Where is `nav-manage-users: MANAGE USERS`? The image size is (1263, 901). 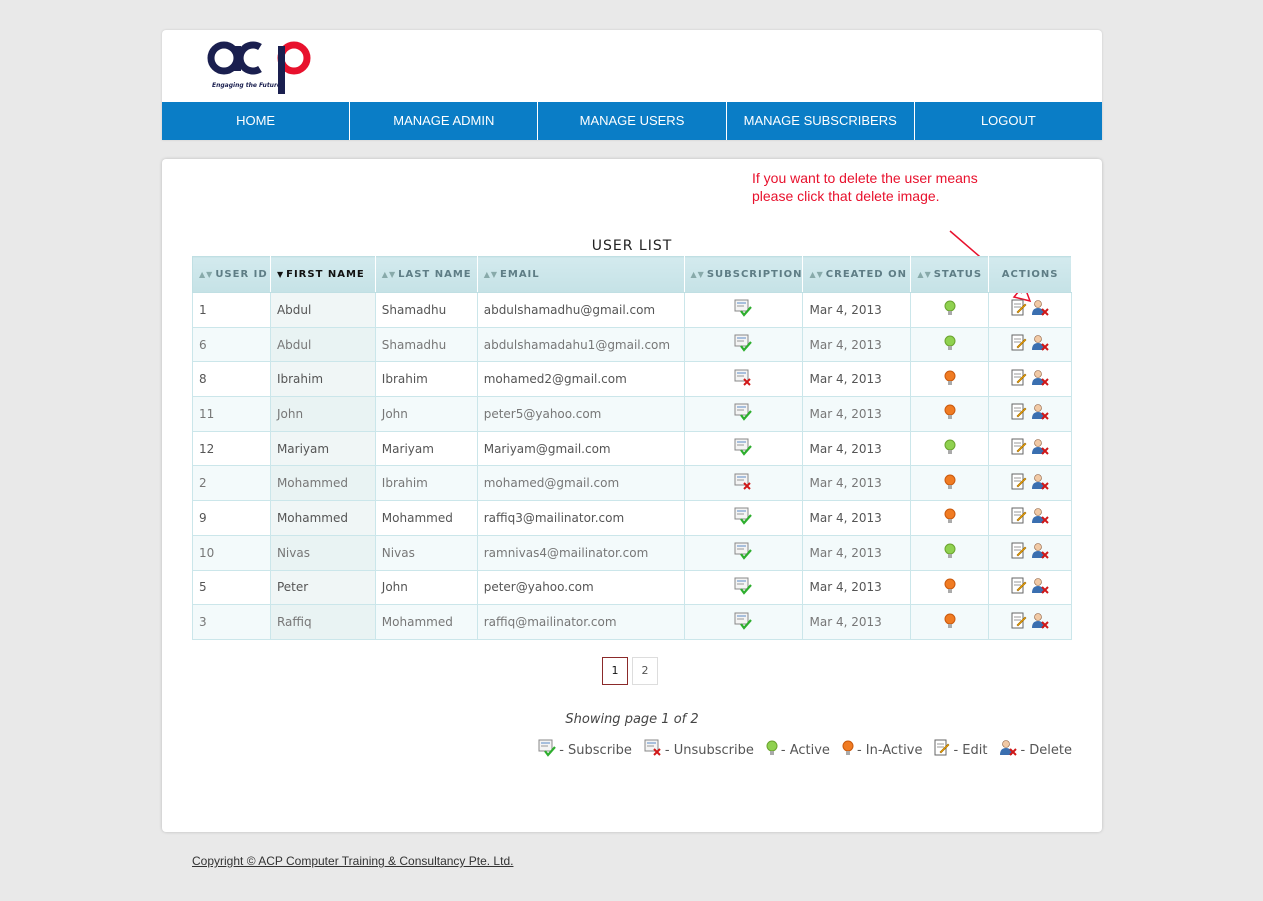 nav-manage-users: MANAGE USERS is located at coordinates (632, 121).